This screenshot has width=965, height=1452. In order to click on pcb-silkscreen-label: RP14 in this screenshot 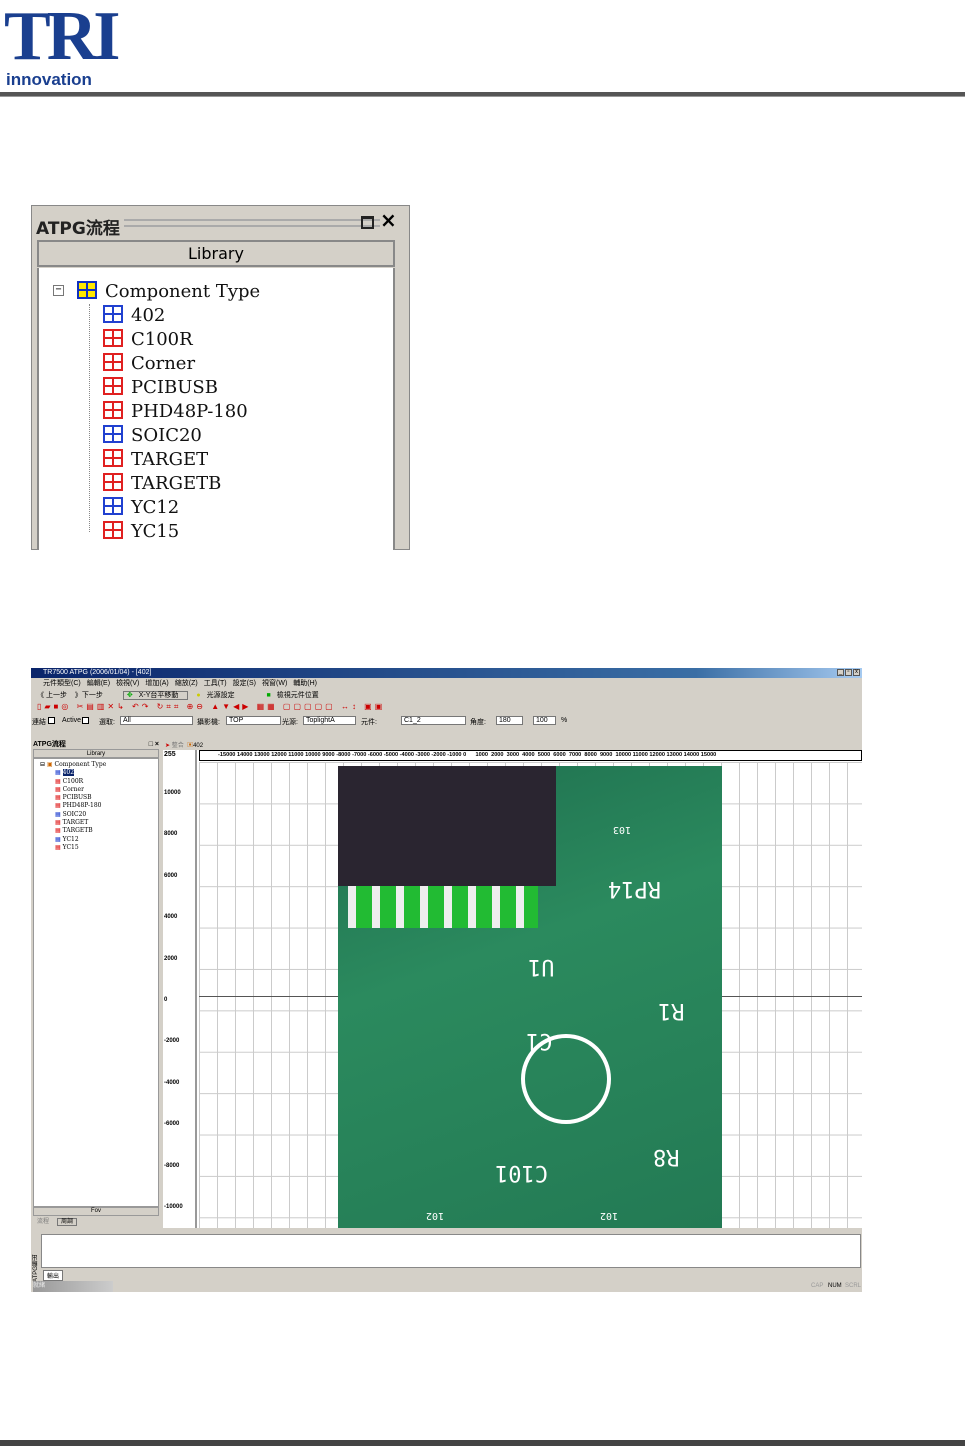, I will do `click(634, 888)`.